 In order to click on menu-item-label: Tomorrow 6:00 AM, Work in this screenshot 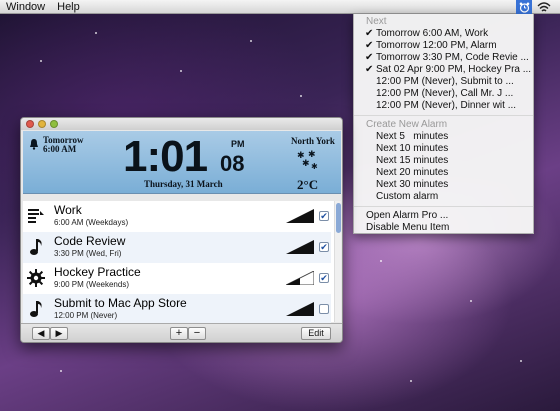, I will do `click(432, 33)`.